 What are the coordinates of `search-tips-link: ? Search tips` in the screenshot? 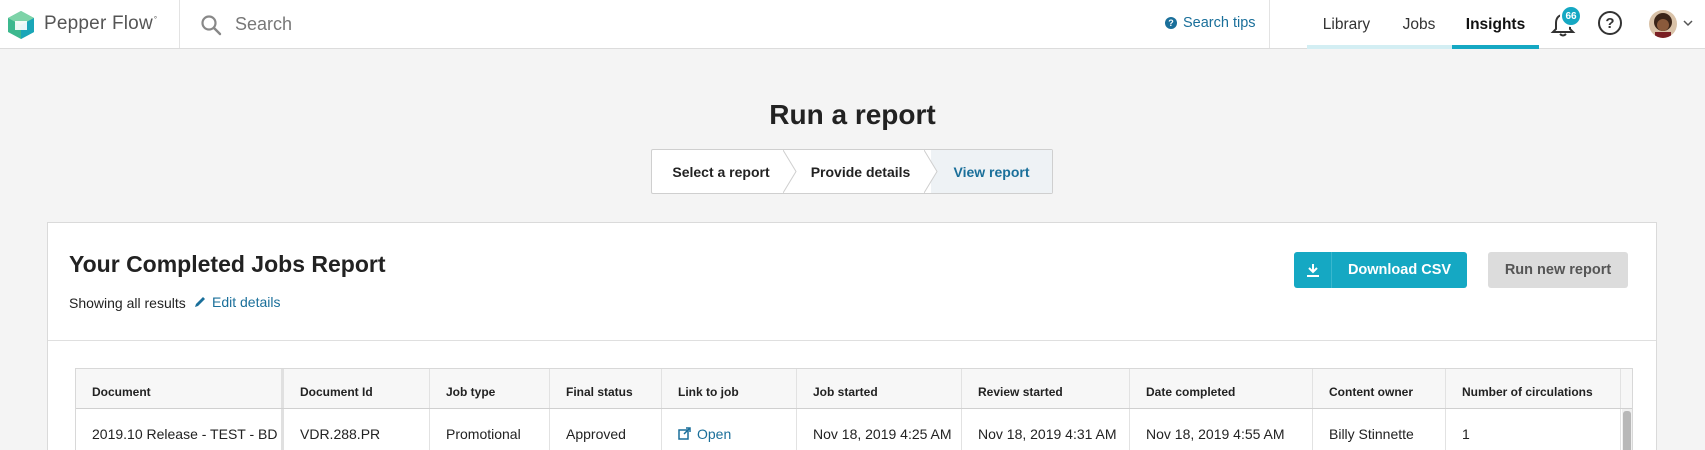 It's located at (1210, 23).